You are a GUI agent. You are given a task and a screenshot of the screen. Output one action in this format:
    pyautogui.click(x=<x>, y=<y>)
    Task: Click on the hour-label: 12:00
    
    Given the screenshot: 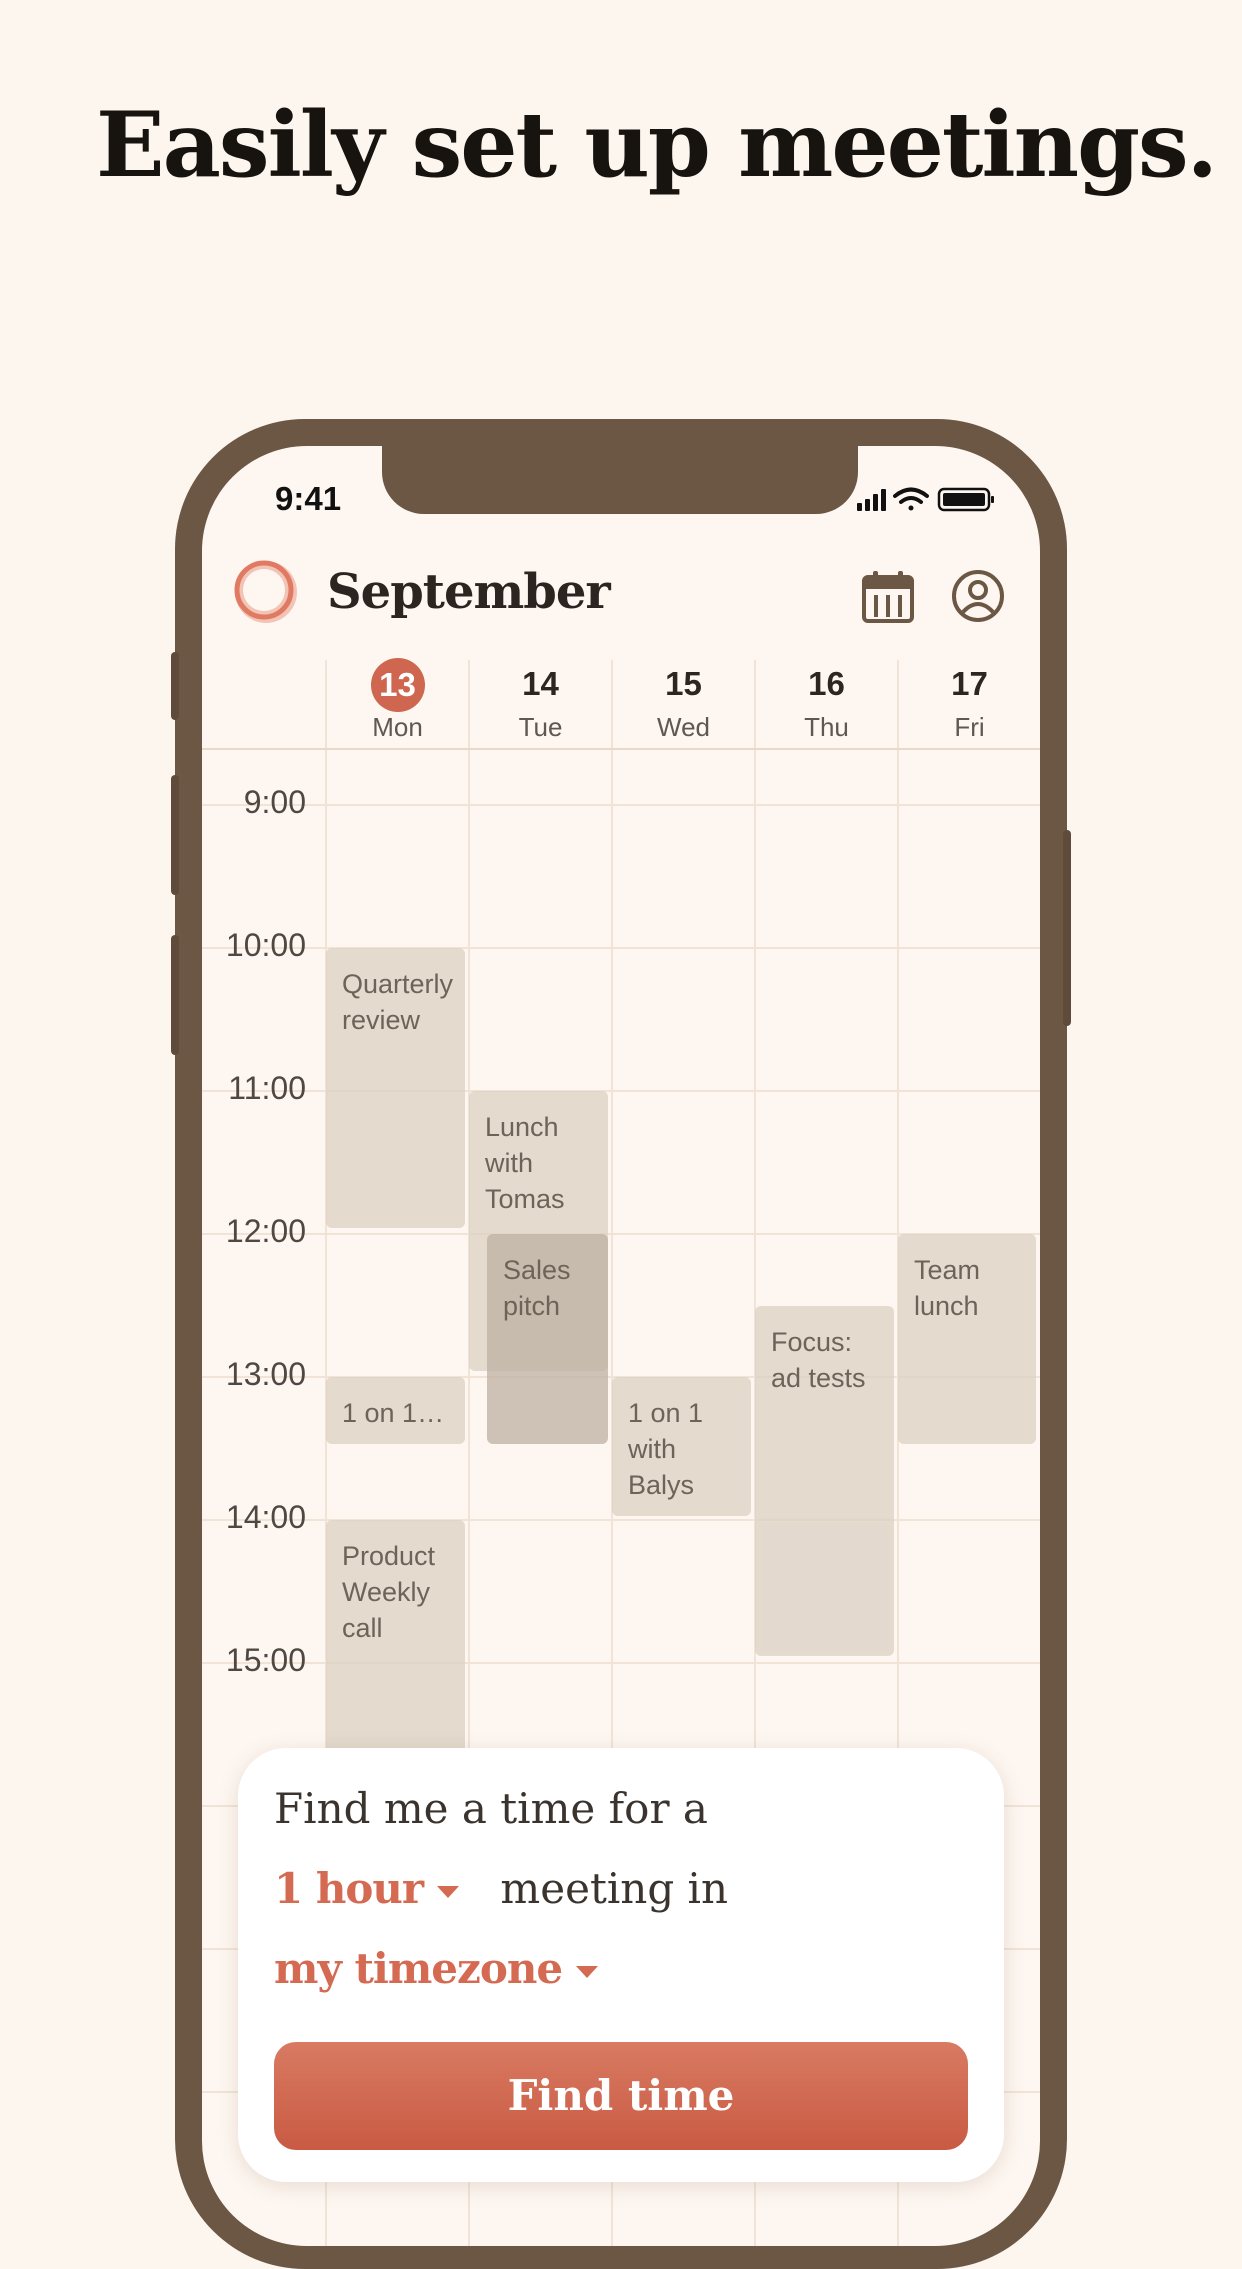 What is the action you would take?
    pyautogui.click(x=265, y=1231)
    